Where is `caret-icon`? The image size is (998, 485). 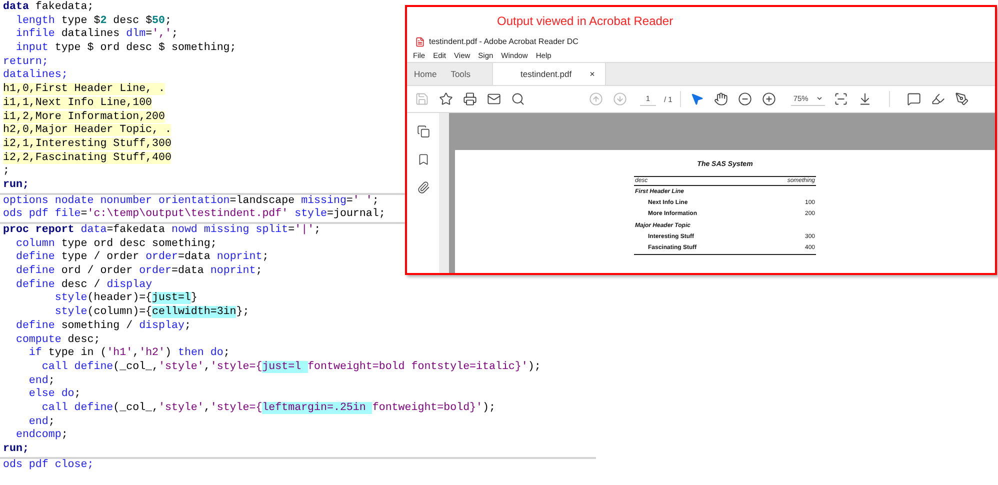
caret-icon is located at coordinates (820, 98).